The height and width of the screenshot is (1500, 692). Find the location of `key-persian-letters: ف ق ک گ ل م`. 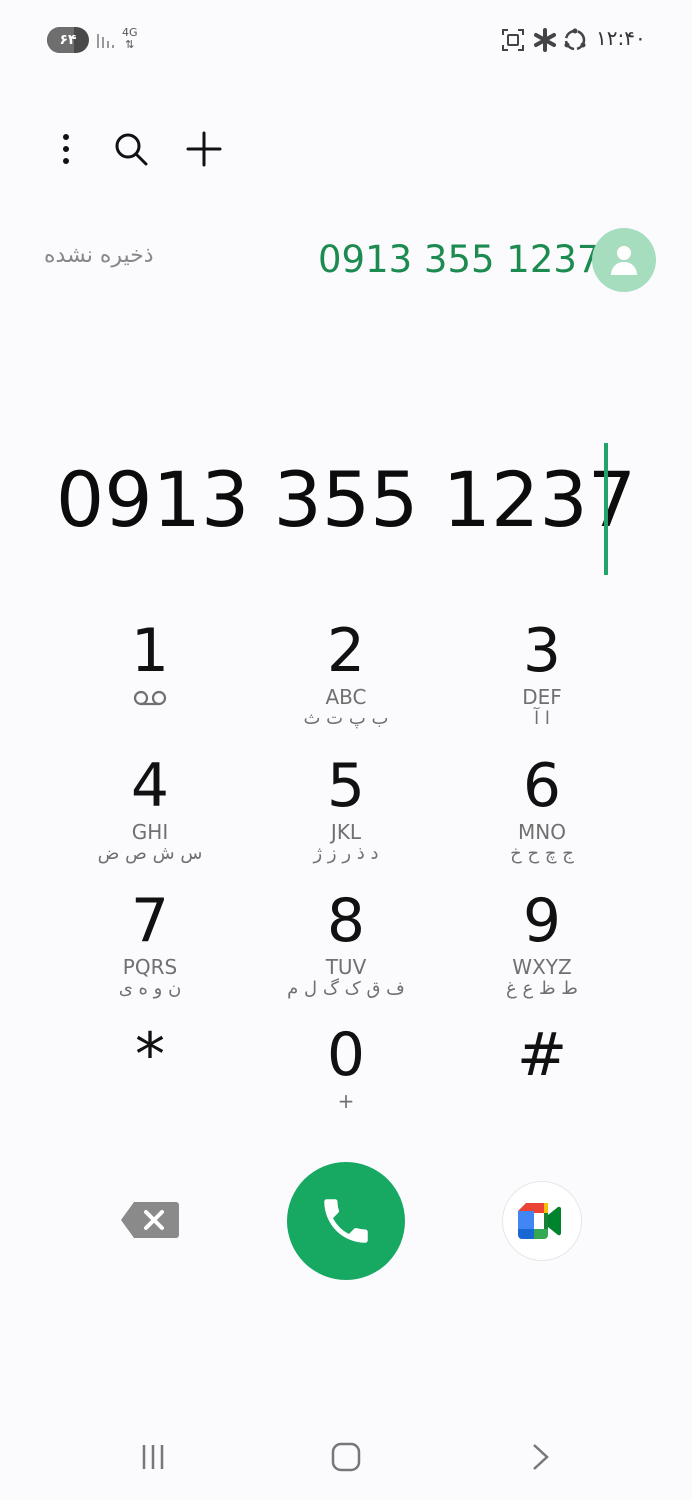

key-persian-letters: ف ق ک گ ل م is located at coordinates (346, 988).